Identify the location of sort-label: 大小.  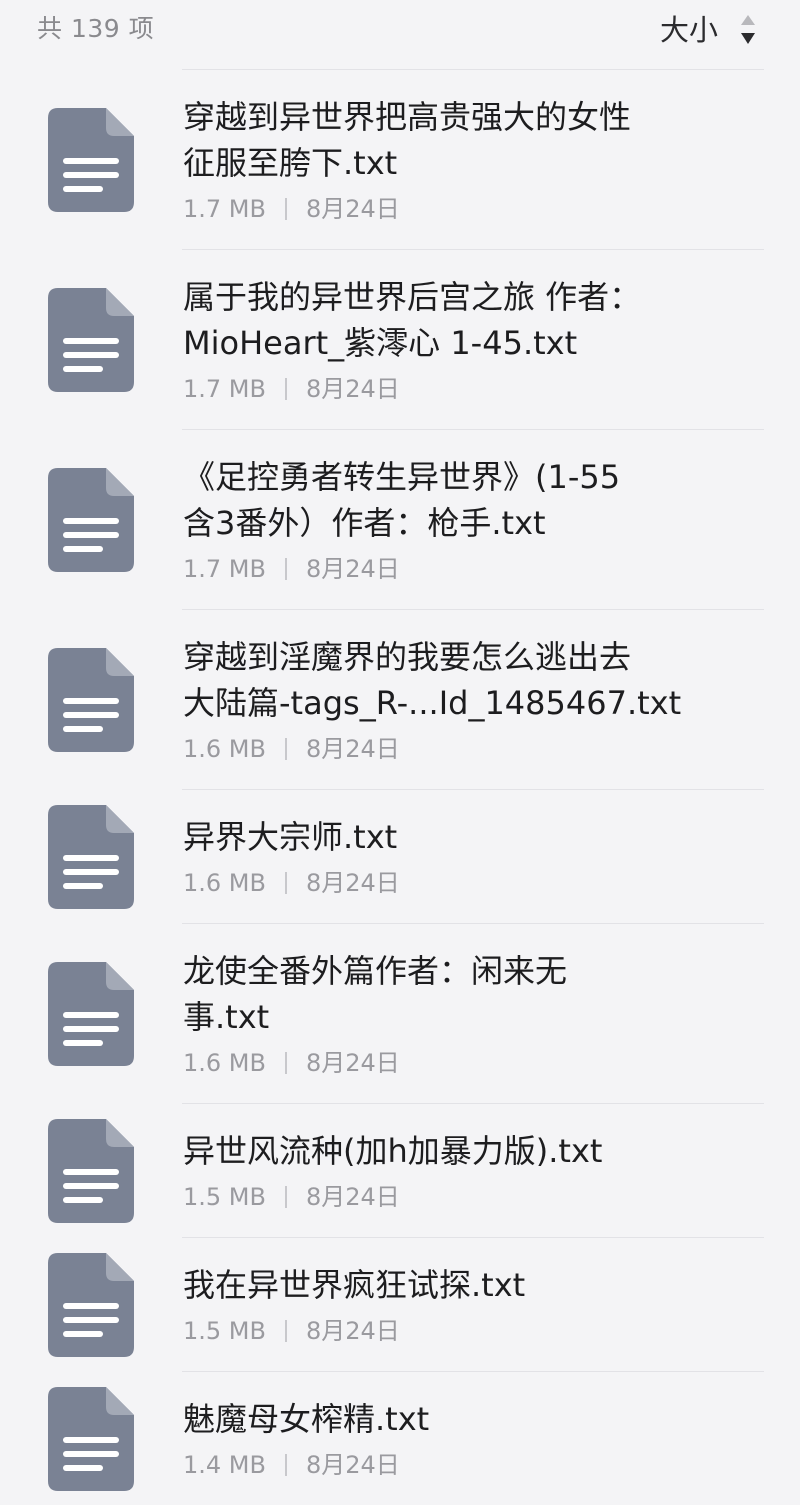
(688, 30).